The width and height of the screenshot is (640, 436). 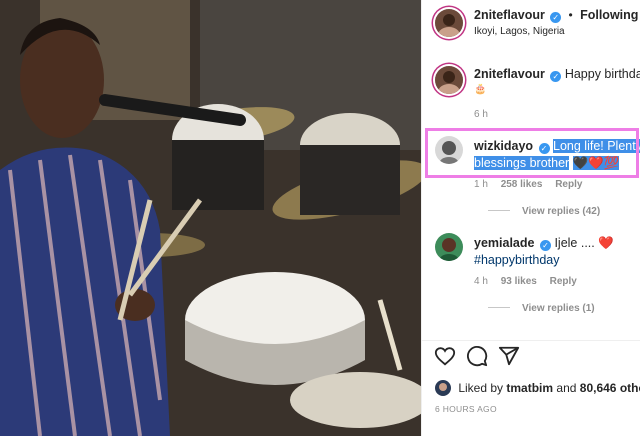 I want to click on annotation-highlight-box, so click(x=532, y=153).